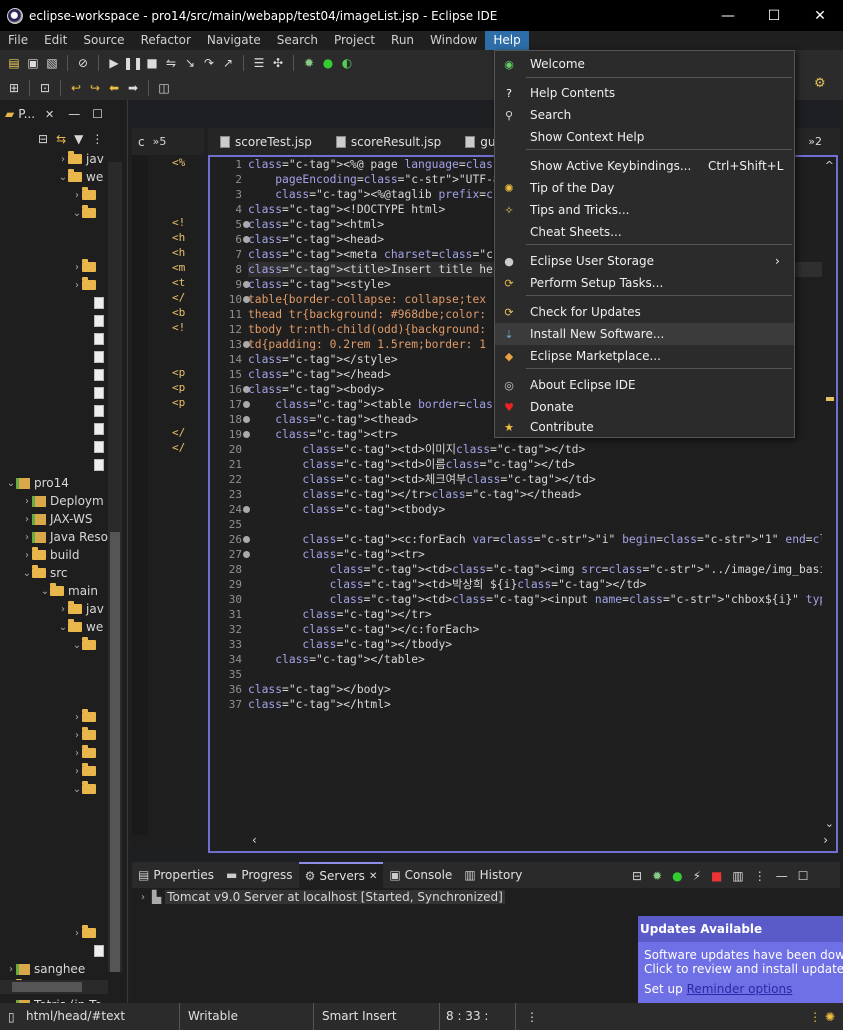 The height and width of the screenshot is (1030, 843). What do you see at coordinates (54, 987) in the screenshot?
I see `explorer-hscrollbar` at bounding box center [54, 987].